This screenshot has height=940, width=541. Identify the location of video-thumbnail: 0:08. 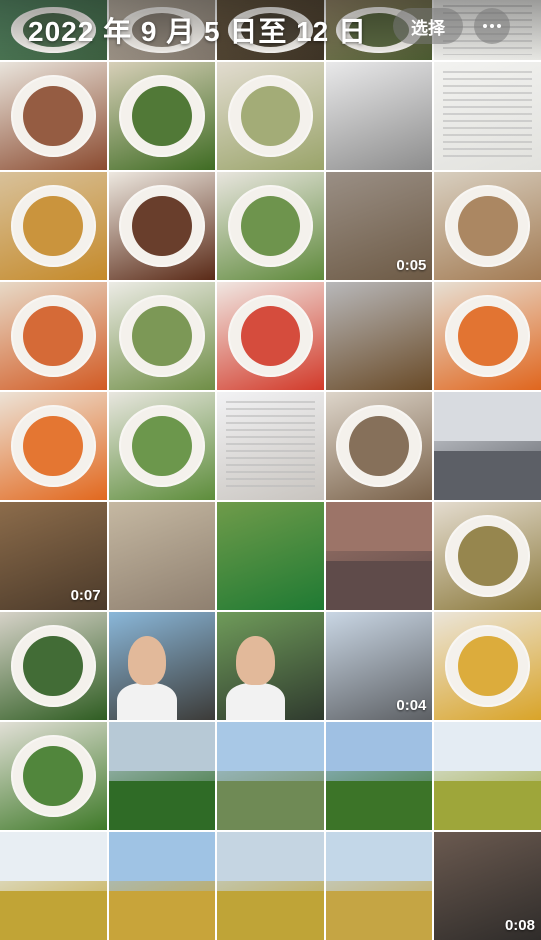
(487, 886).